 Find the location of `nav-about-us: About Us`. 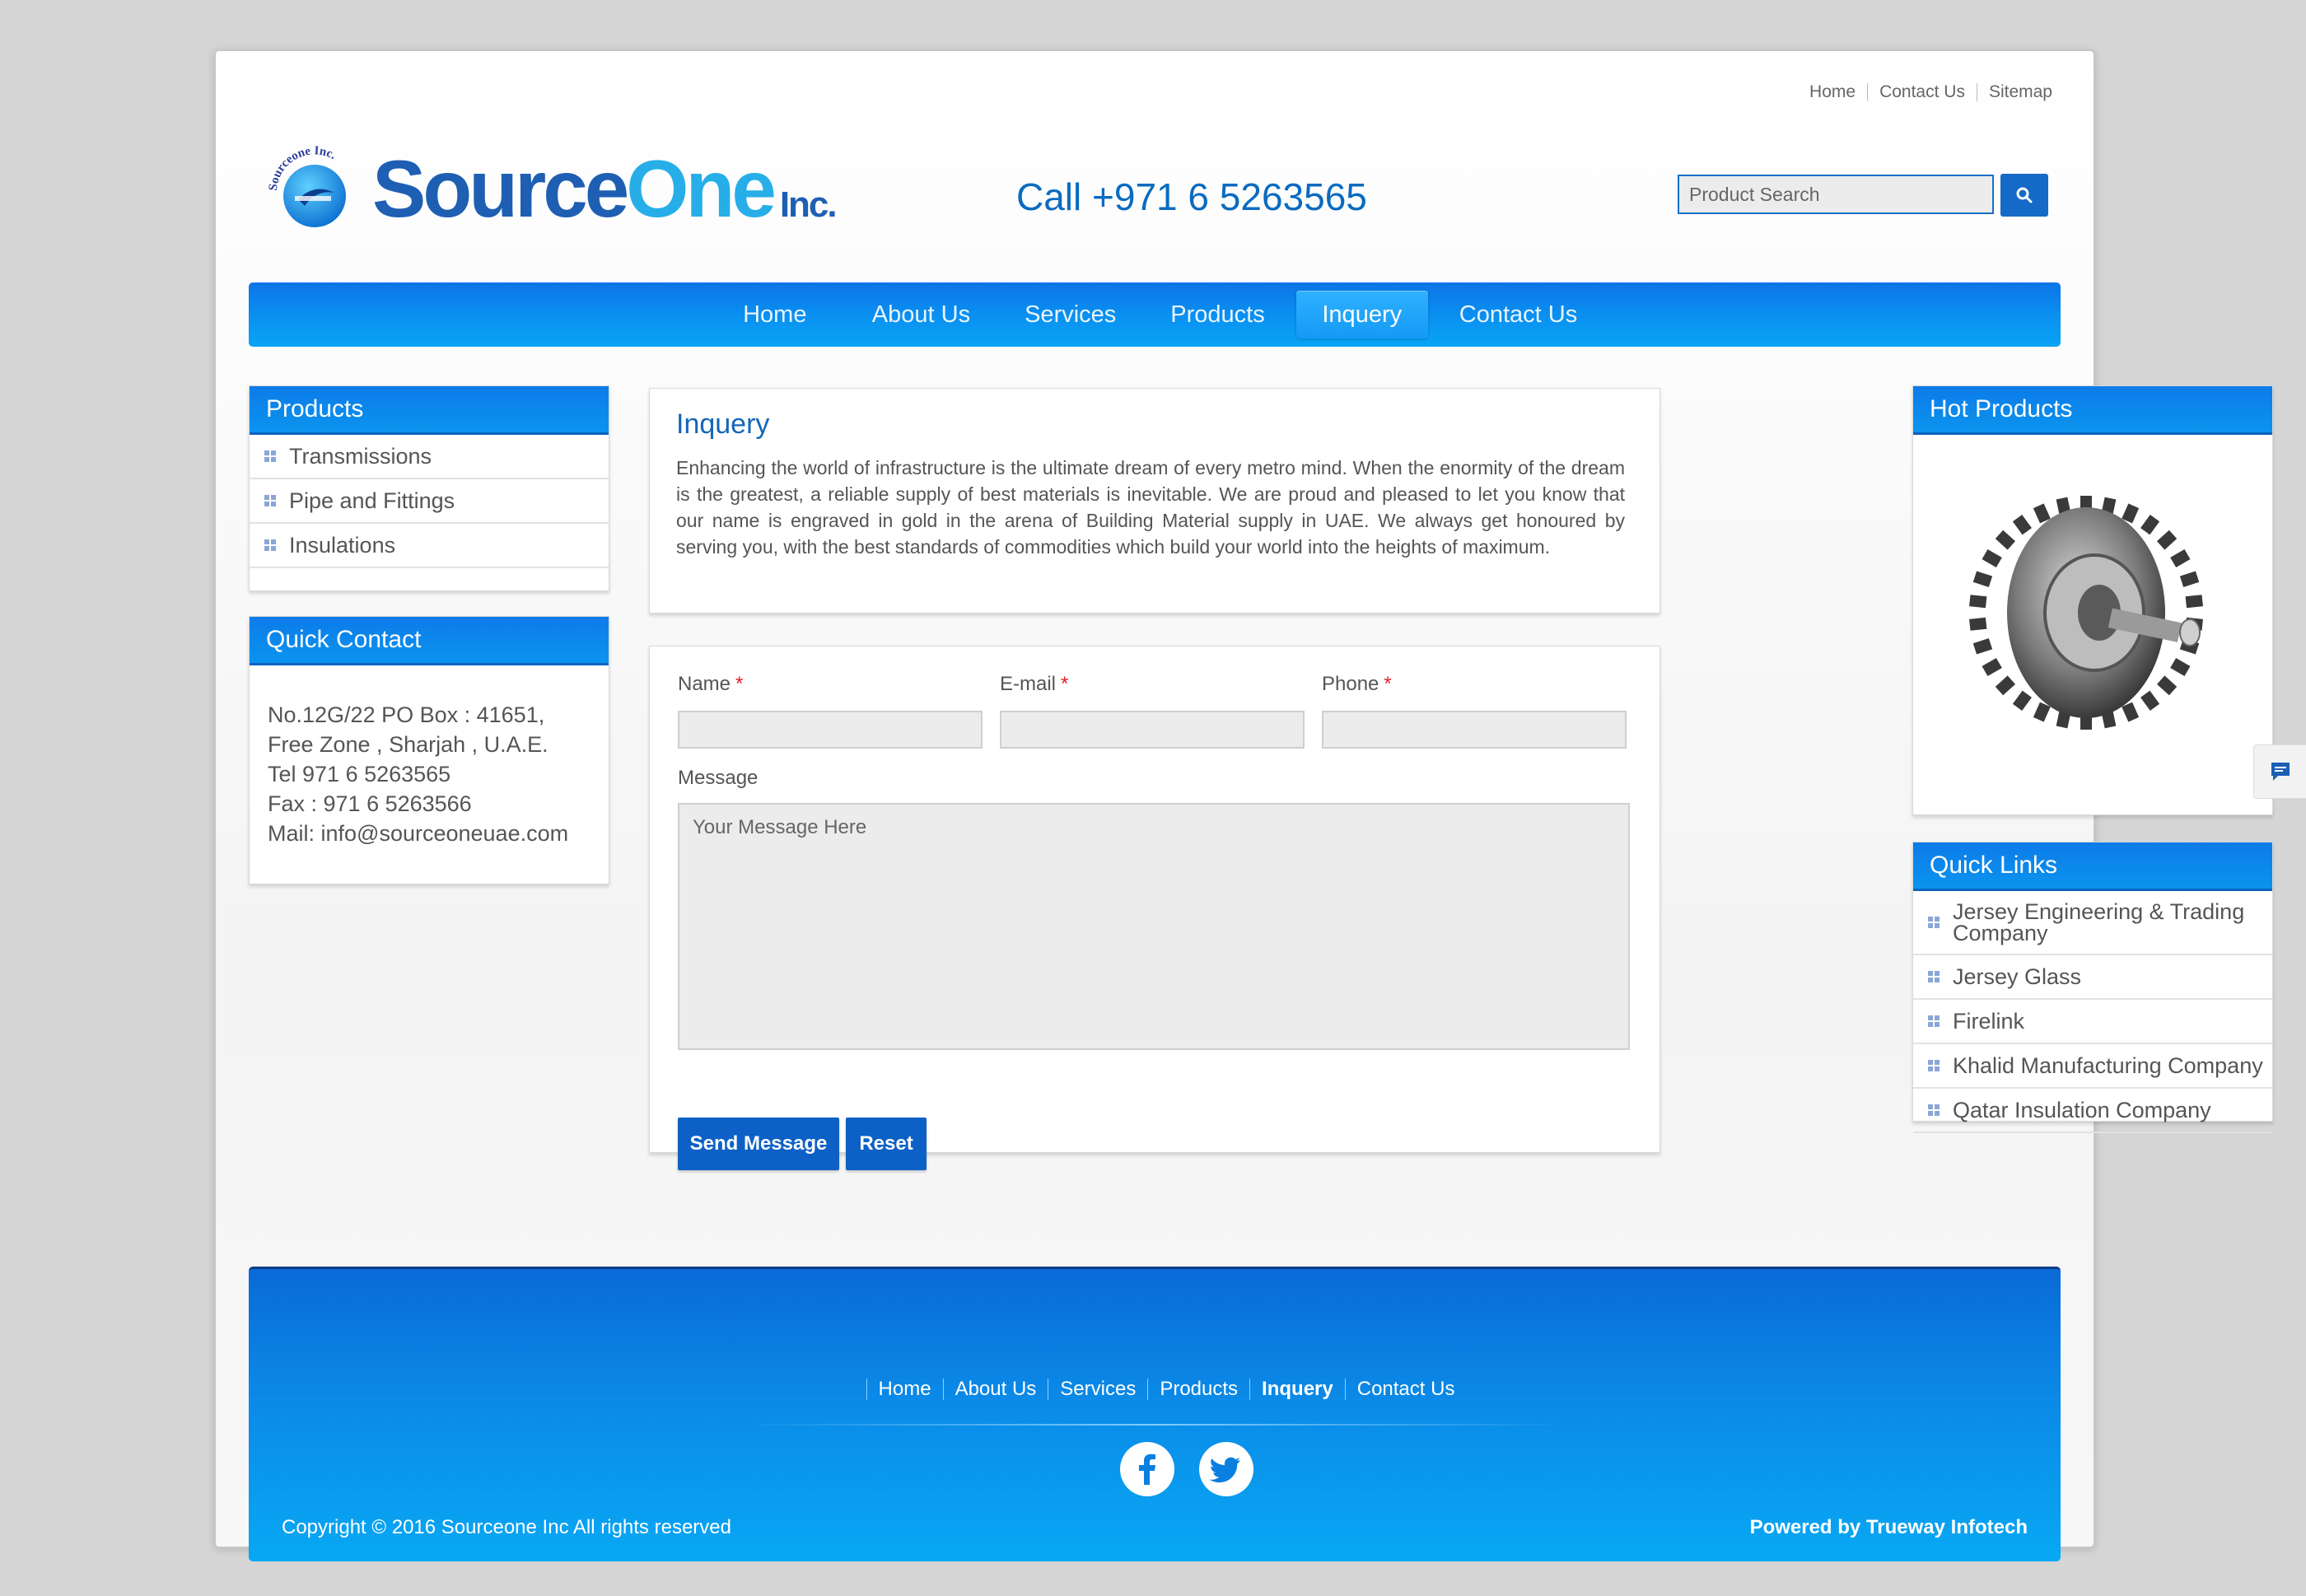

nav-about-us: About Us is located at coordinates (921, 314).